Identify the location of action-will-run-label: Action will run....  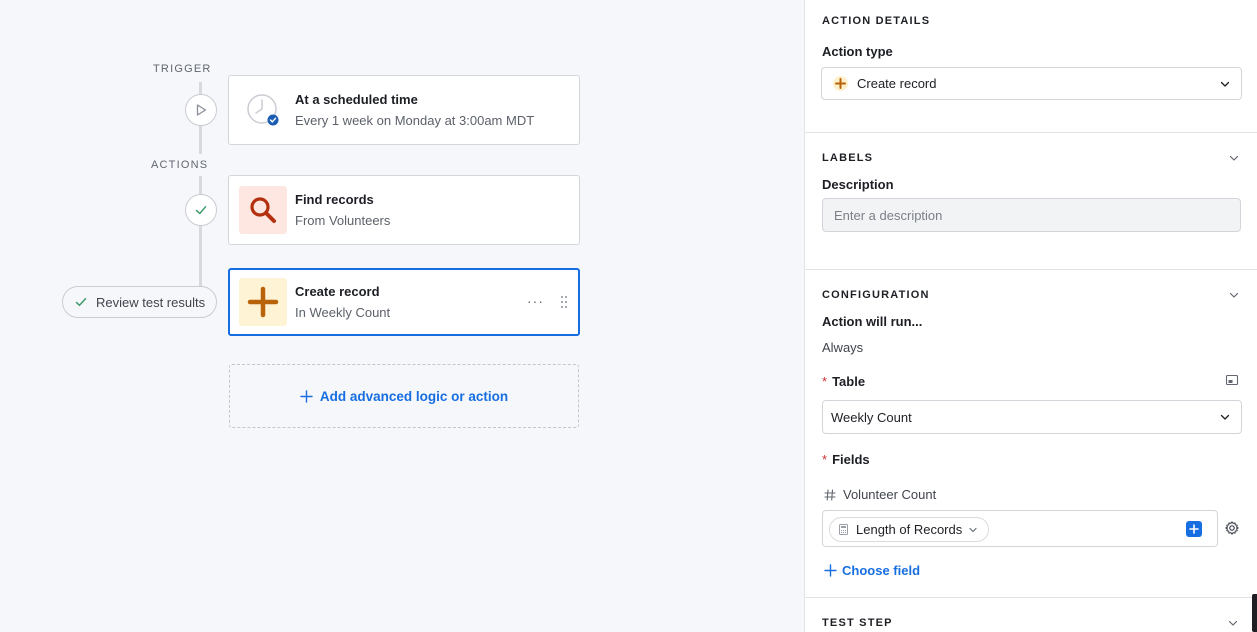
(872, 321).